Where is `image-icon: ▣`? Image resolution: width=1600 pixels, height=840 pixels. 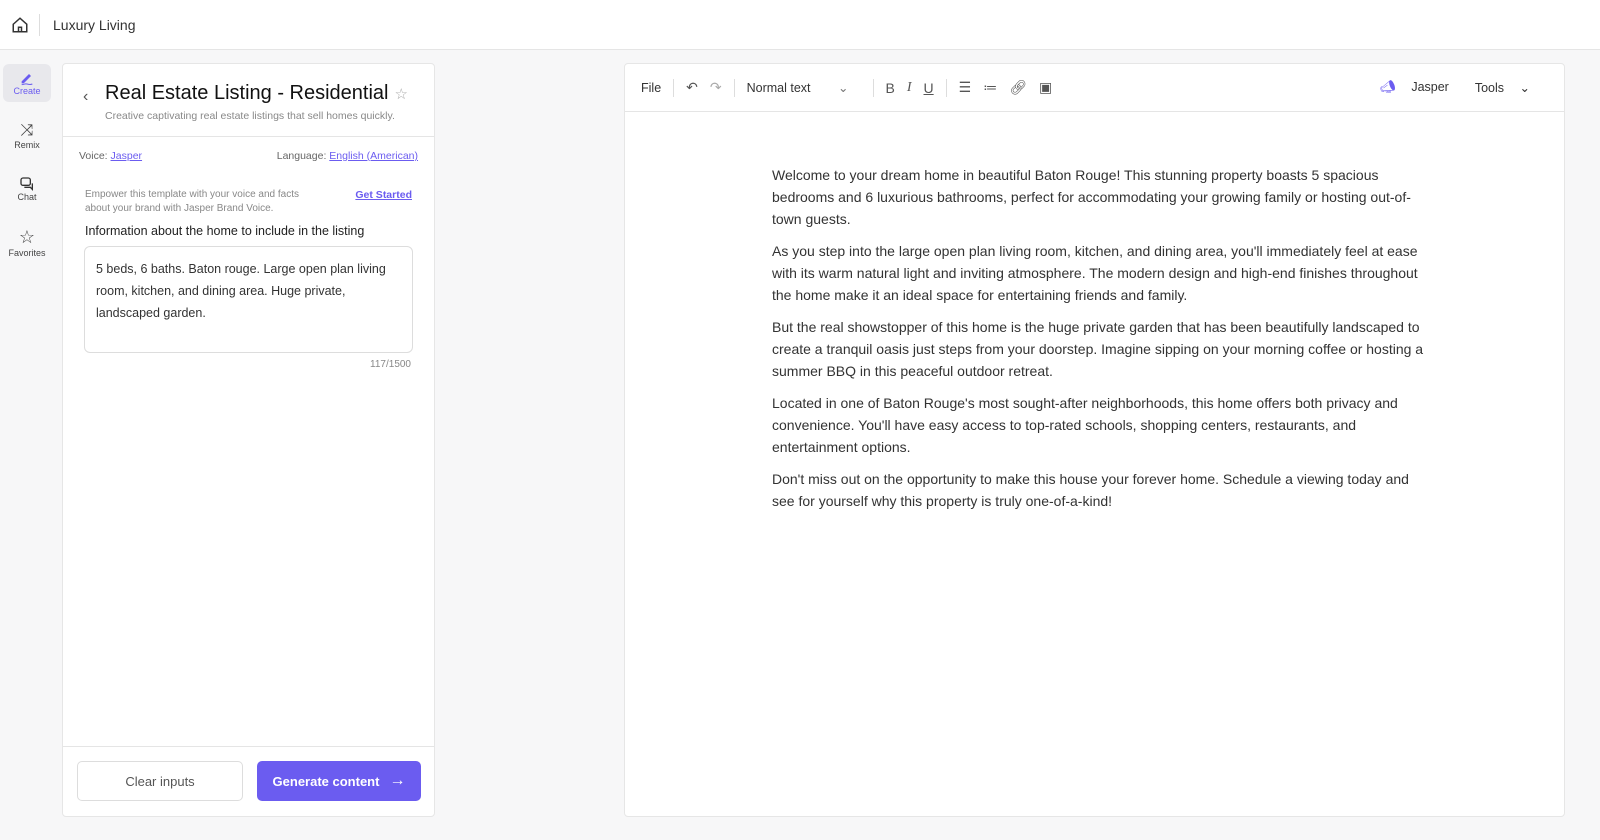 image-icon: ▣ is located at coordinates (1045, 87).